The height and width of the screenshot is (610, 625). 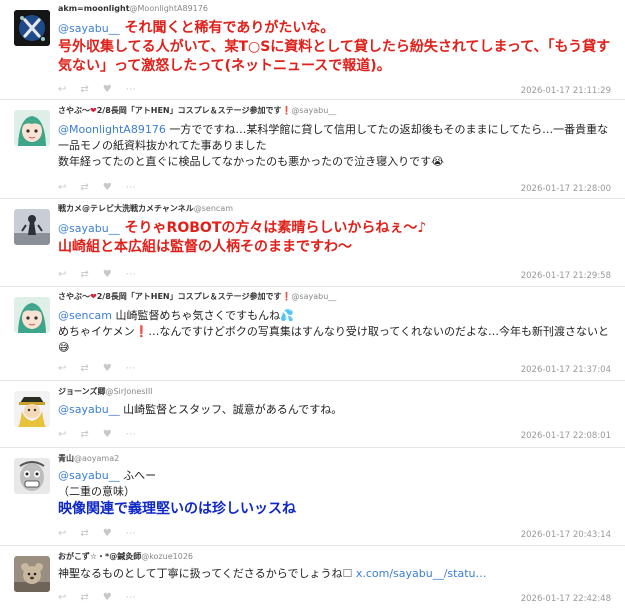 I want to click on tweet-header: 青山@aoyama2, so click(x=88, y=458).